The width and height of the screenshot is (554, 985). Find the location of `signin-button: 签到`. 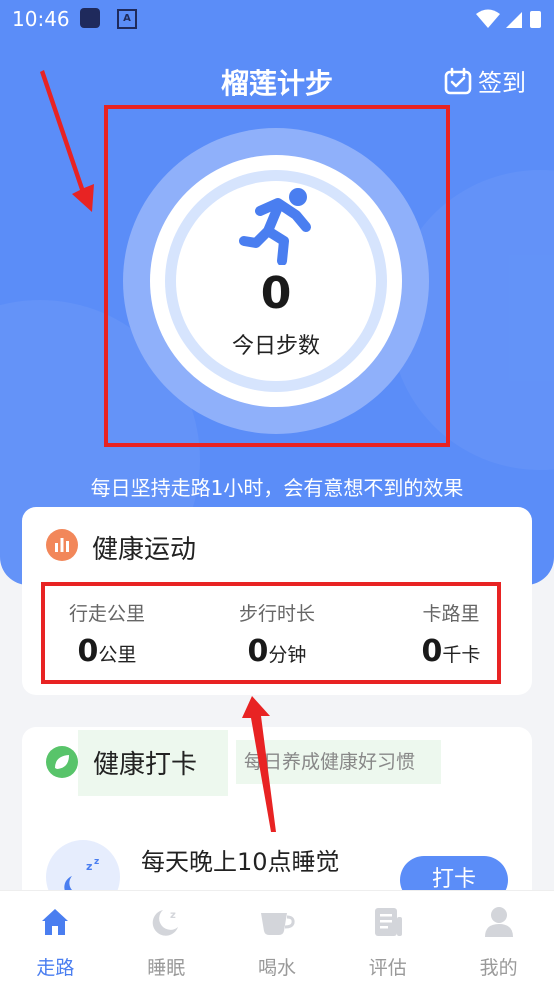

signin-button: 签到 is located at coordinates (485, 80).